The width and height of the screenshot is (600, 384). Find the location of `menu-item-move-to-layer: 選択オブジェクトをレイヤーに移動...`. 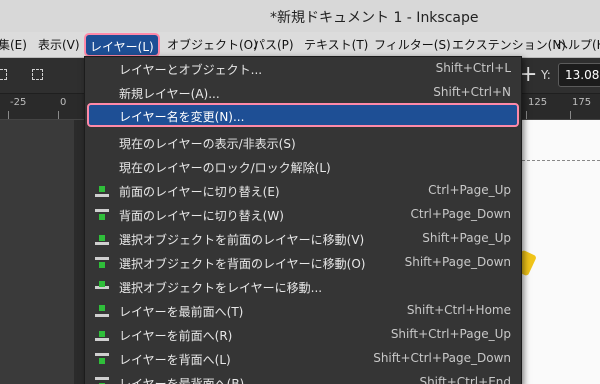

menu-item-move-to-layer: 選択オブジェクトをレイヤーに移動... is located at coordinates (303, 287).